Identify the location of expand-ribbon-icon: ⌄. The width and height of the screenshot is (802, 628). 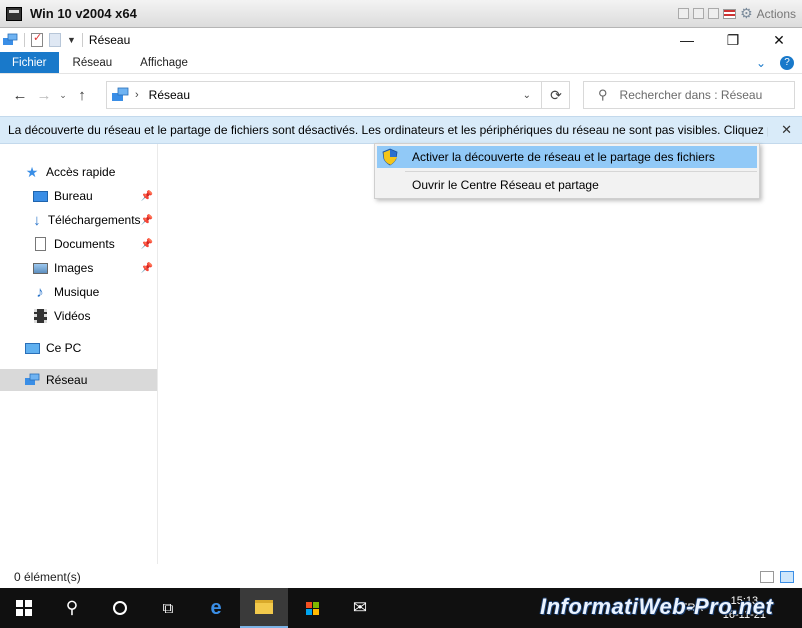
(761, 63).